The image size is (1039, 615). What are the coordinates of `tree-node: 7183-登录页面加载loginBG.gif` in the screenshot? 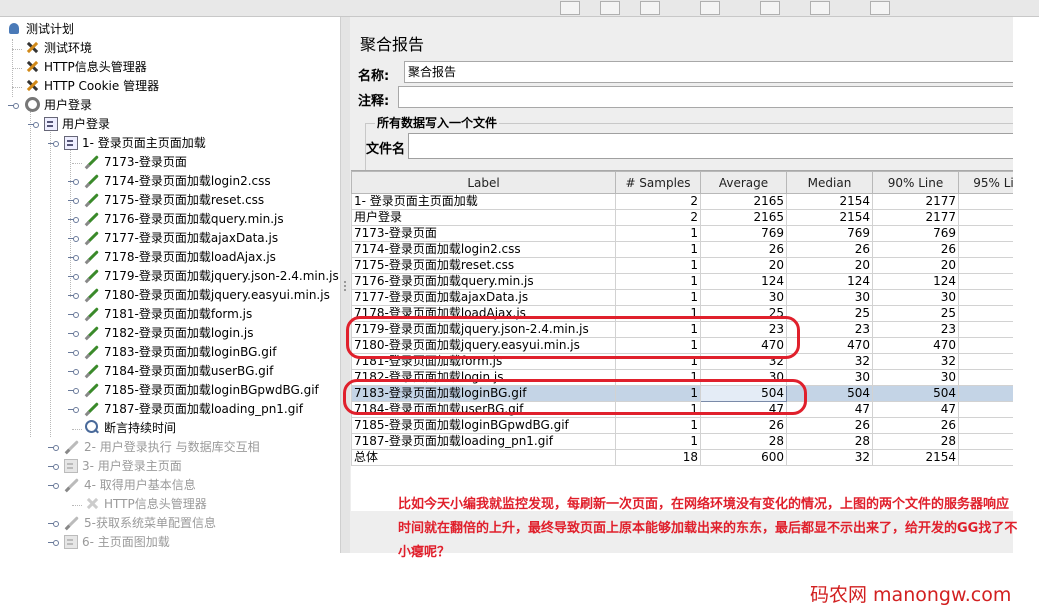 It's located at (180, 352).